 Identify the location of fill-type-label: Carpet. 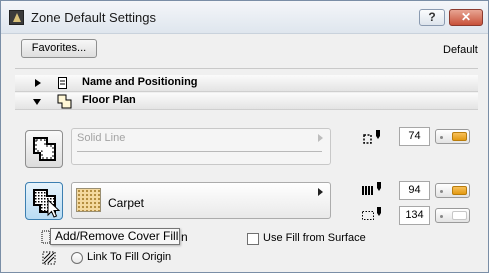
(126, 203).